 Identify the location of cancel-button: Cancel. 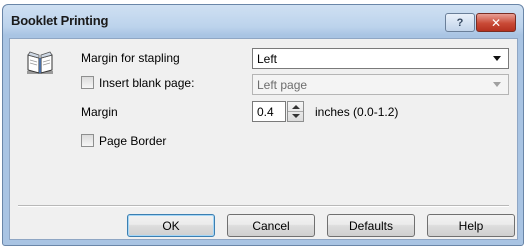
(271, 225).